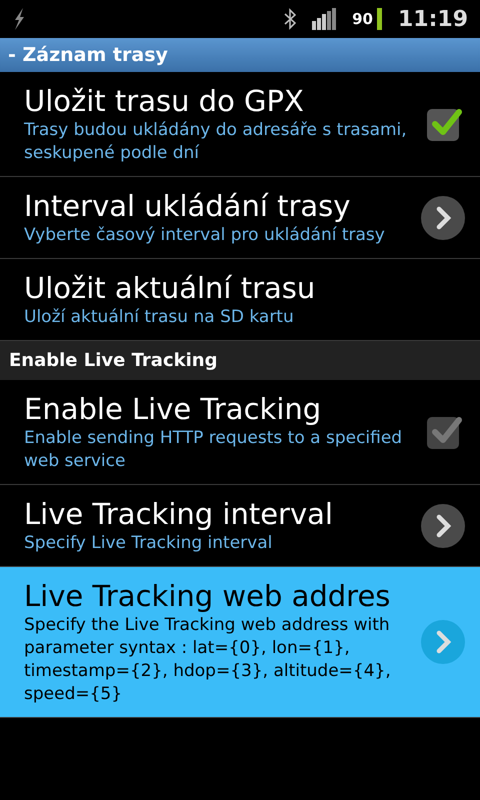 This screenshot has height=800, width=480. Describe the element at coordinates (170, 288) in the screenshot. I see `preference-title: Uložit aktuální trasu` at that location.